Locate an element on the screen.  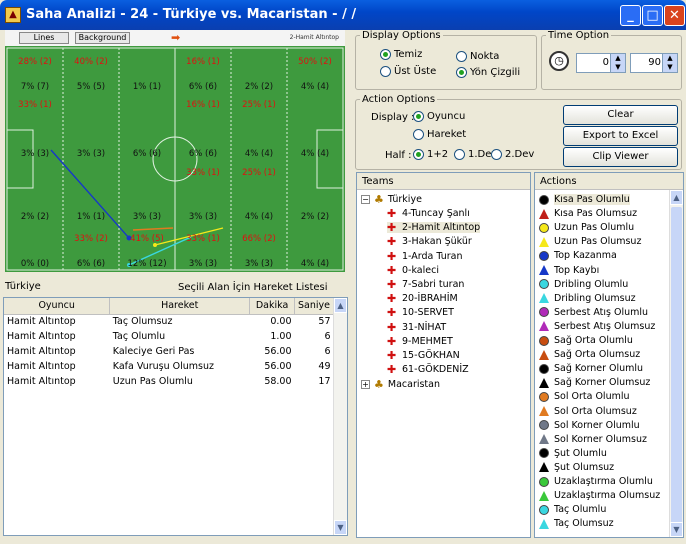
tree-player: ✚ 15-GÖKHAN is located at coordinates (423, 355).